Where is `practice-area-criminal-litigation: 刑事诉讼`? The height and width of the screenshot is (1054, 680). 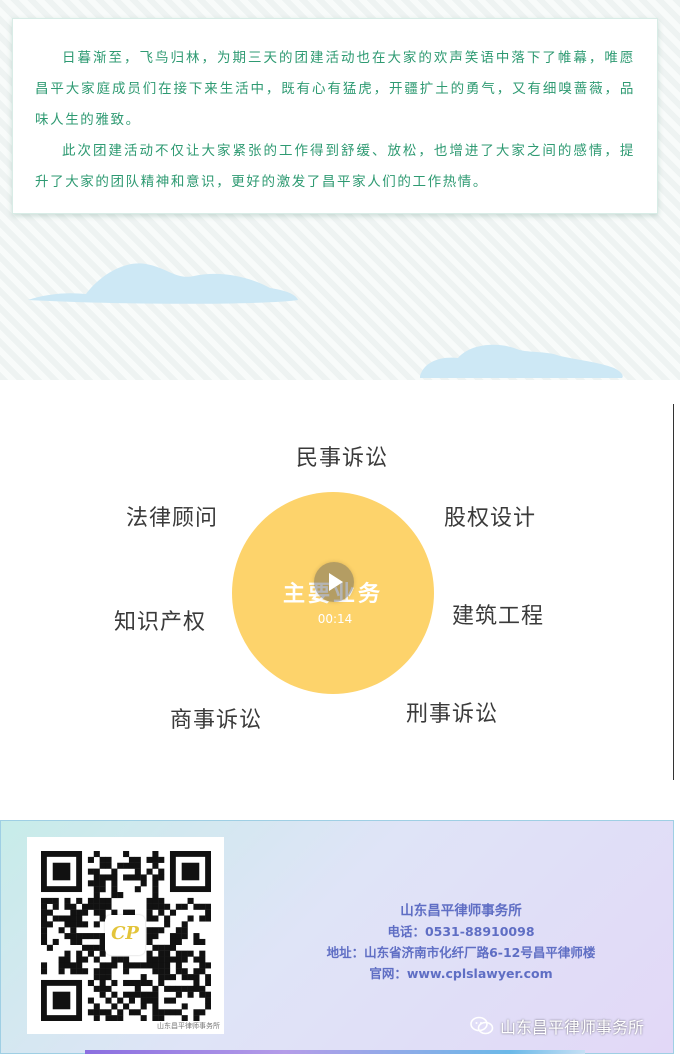
practice-area-criminal-litigation: 刑事诉讼 is located at coordinates (452, 714).